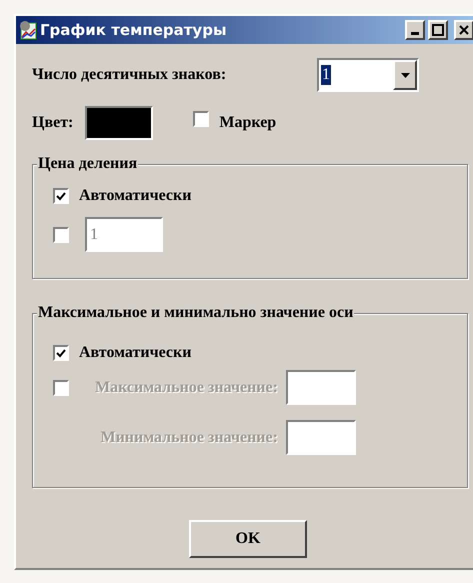 The height and width of the screenshot is (583, 473). Describe the element at coordinates (130, 75) in the screenshot. I see `decimal-places-label: Число десятичных знаков:` at that location.